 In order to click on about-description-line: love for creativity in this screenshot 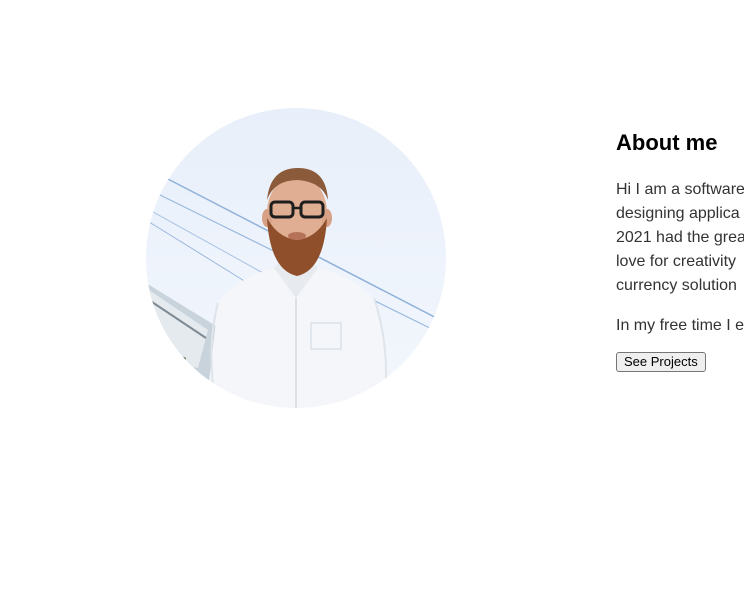, I will do `click(676, 261)`.